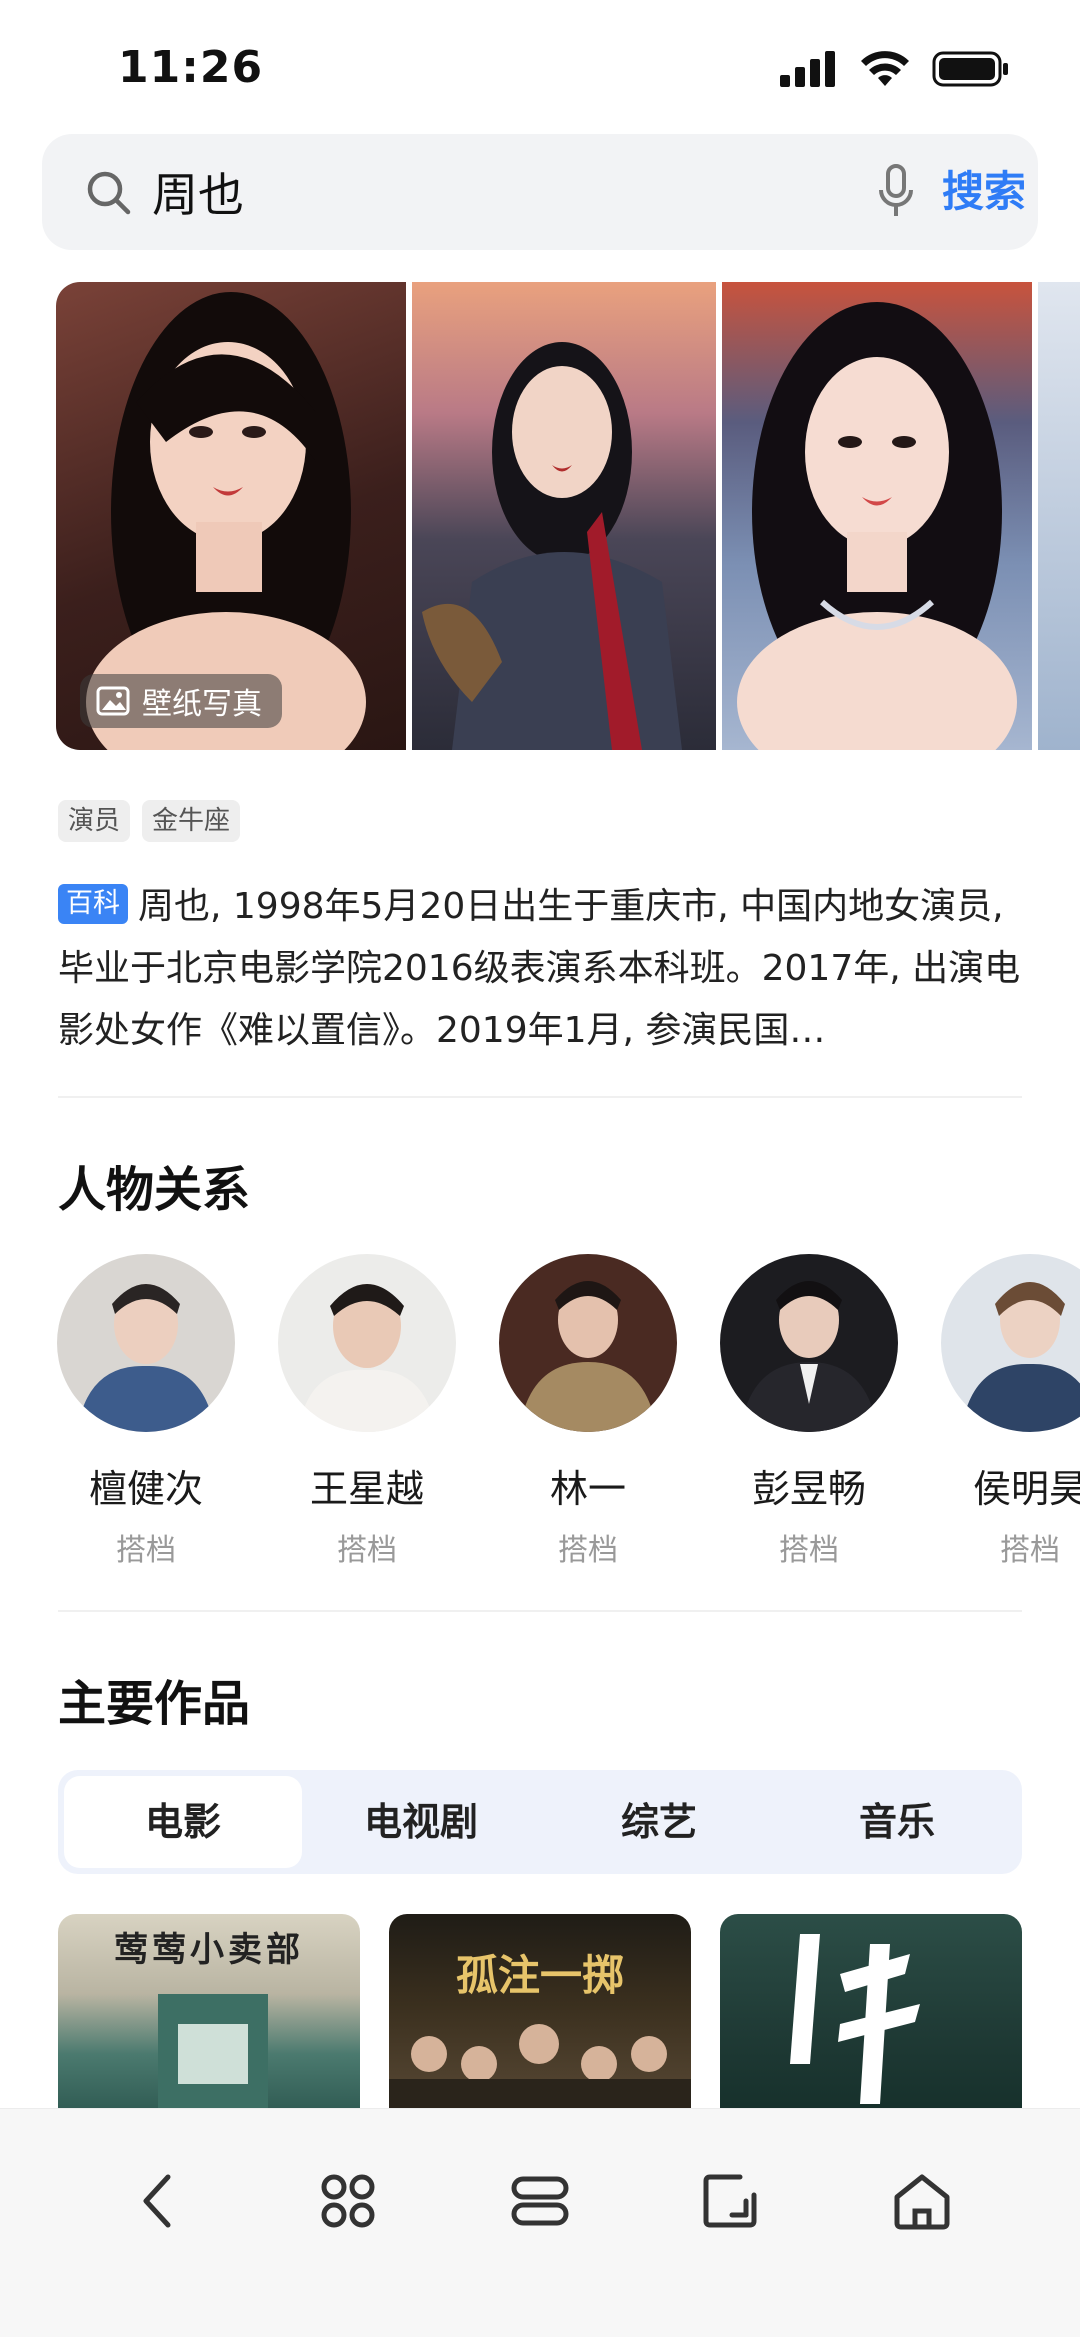 The image size is (1080, 2337). I want to click on tag: 金牛座, so click(191, 821).